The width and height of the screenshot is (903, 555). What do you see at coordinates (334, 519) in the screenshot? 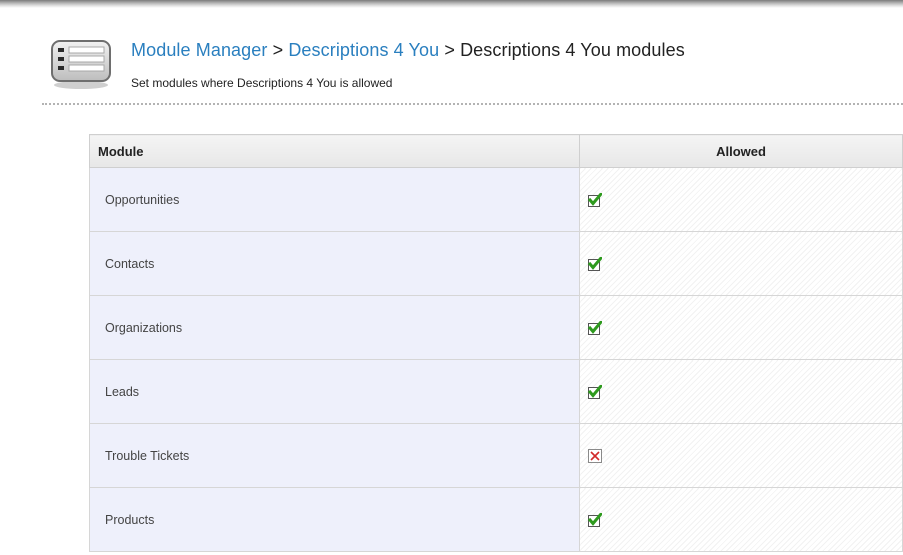
I see `module-name-cell: Products` at bounding box center [334, 519].